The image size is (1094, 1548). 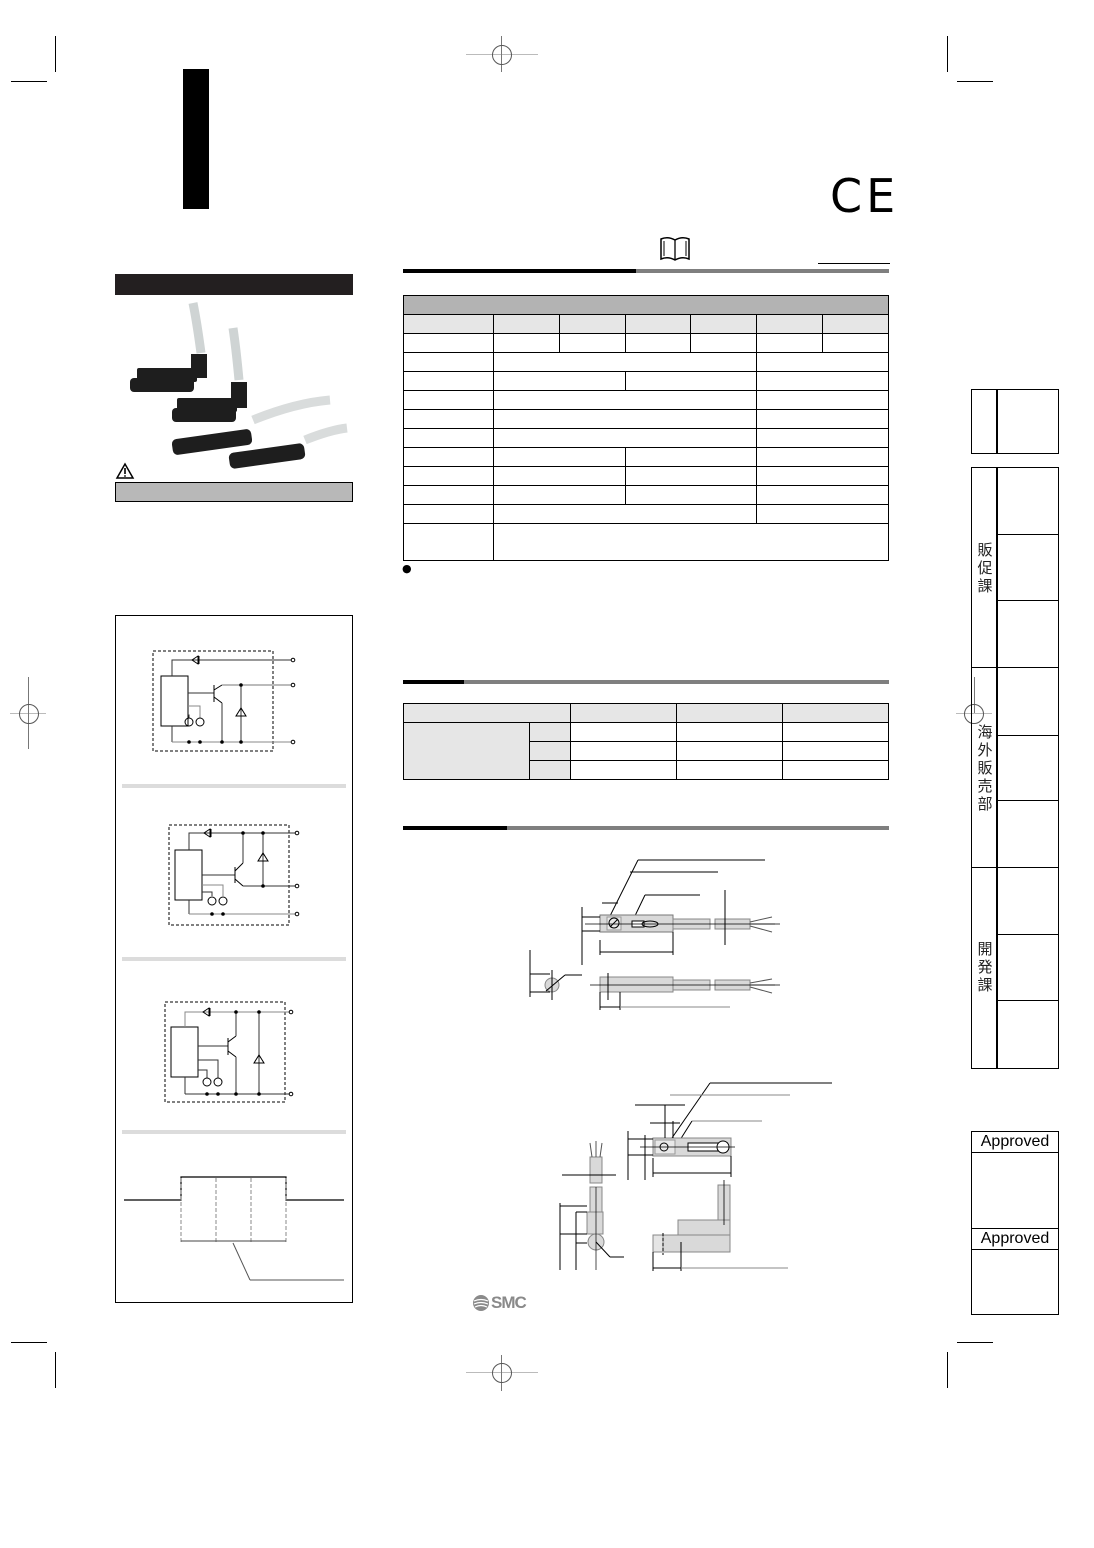 I want to click on specifications-table, so click(x=646, y=428).